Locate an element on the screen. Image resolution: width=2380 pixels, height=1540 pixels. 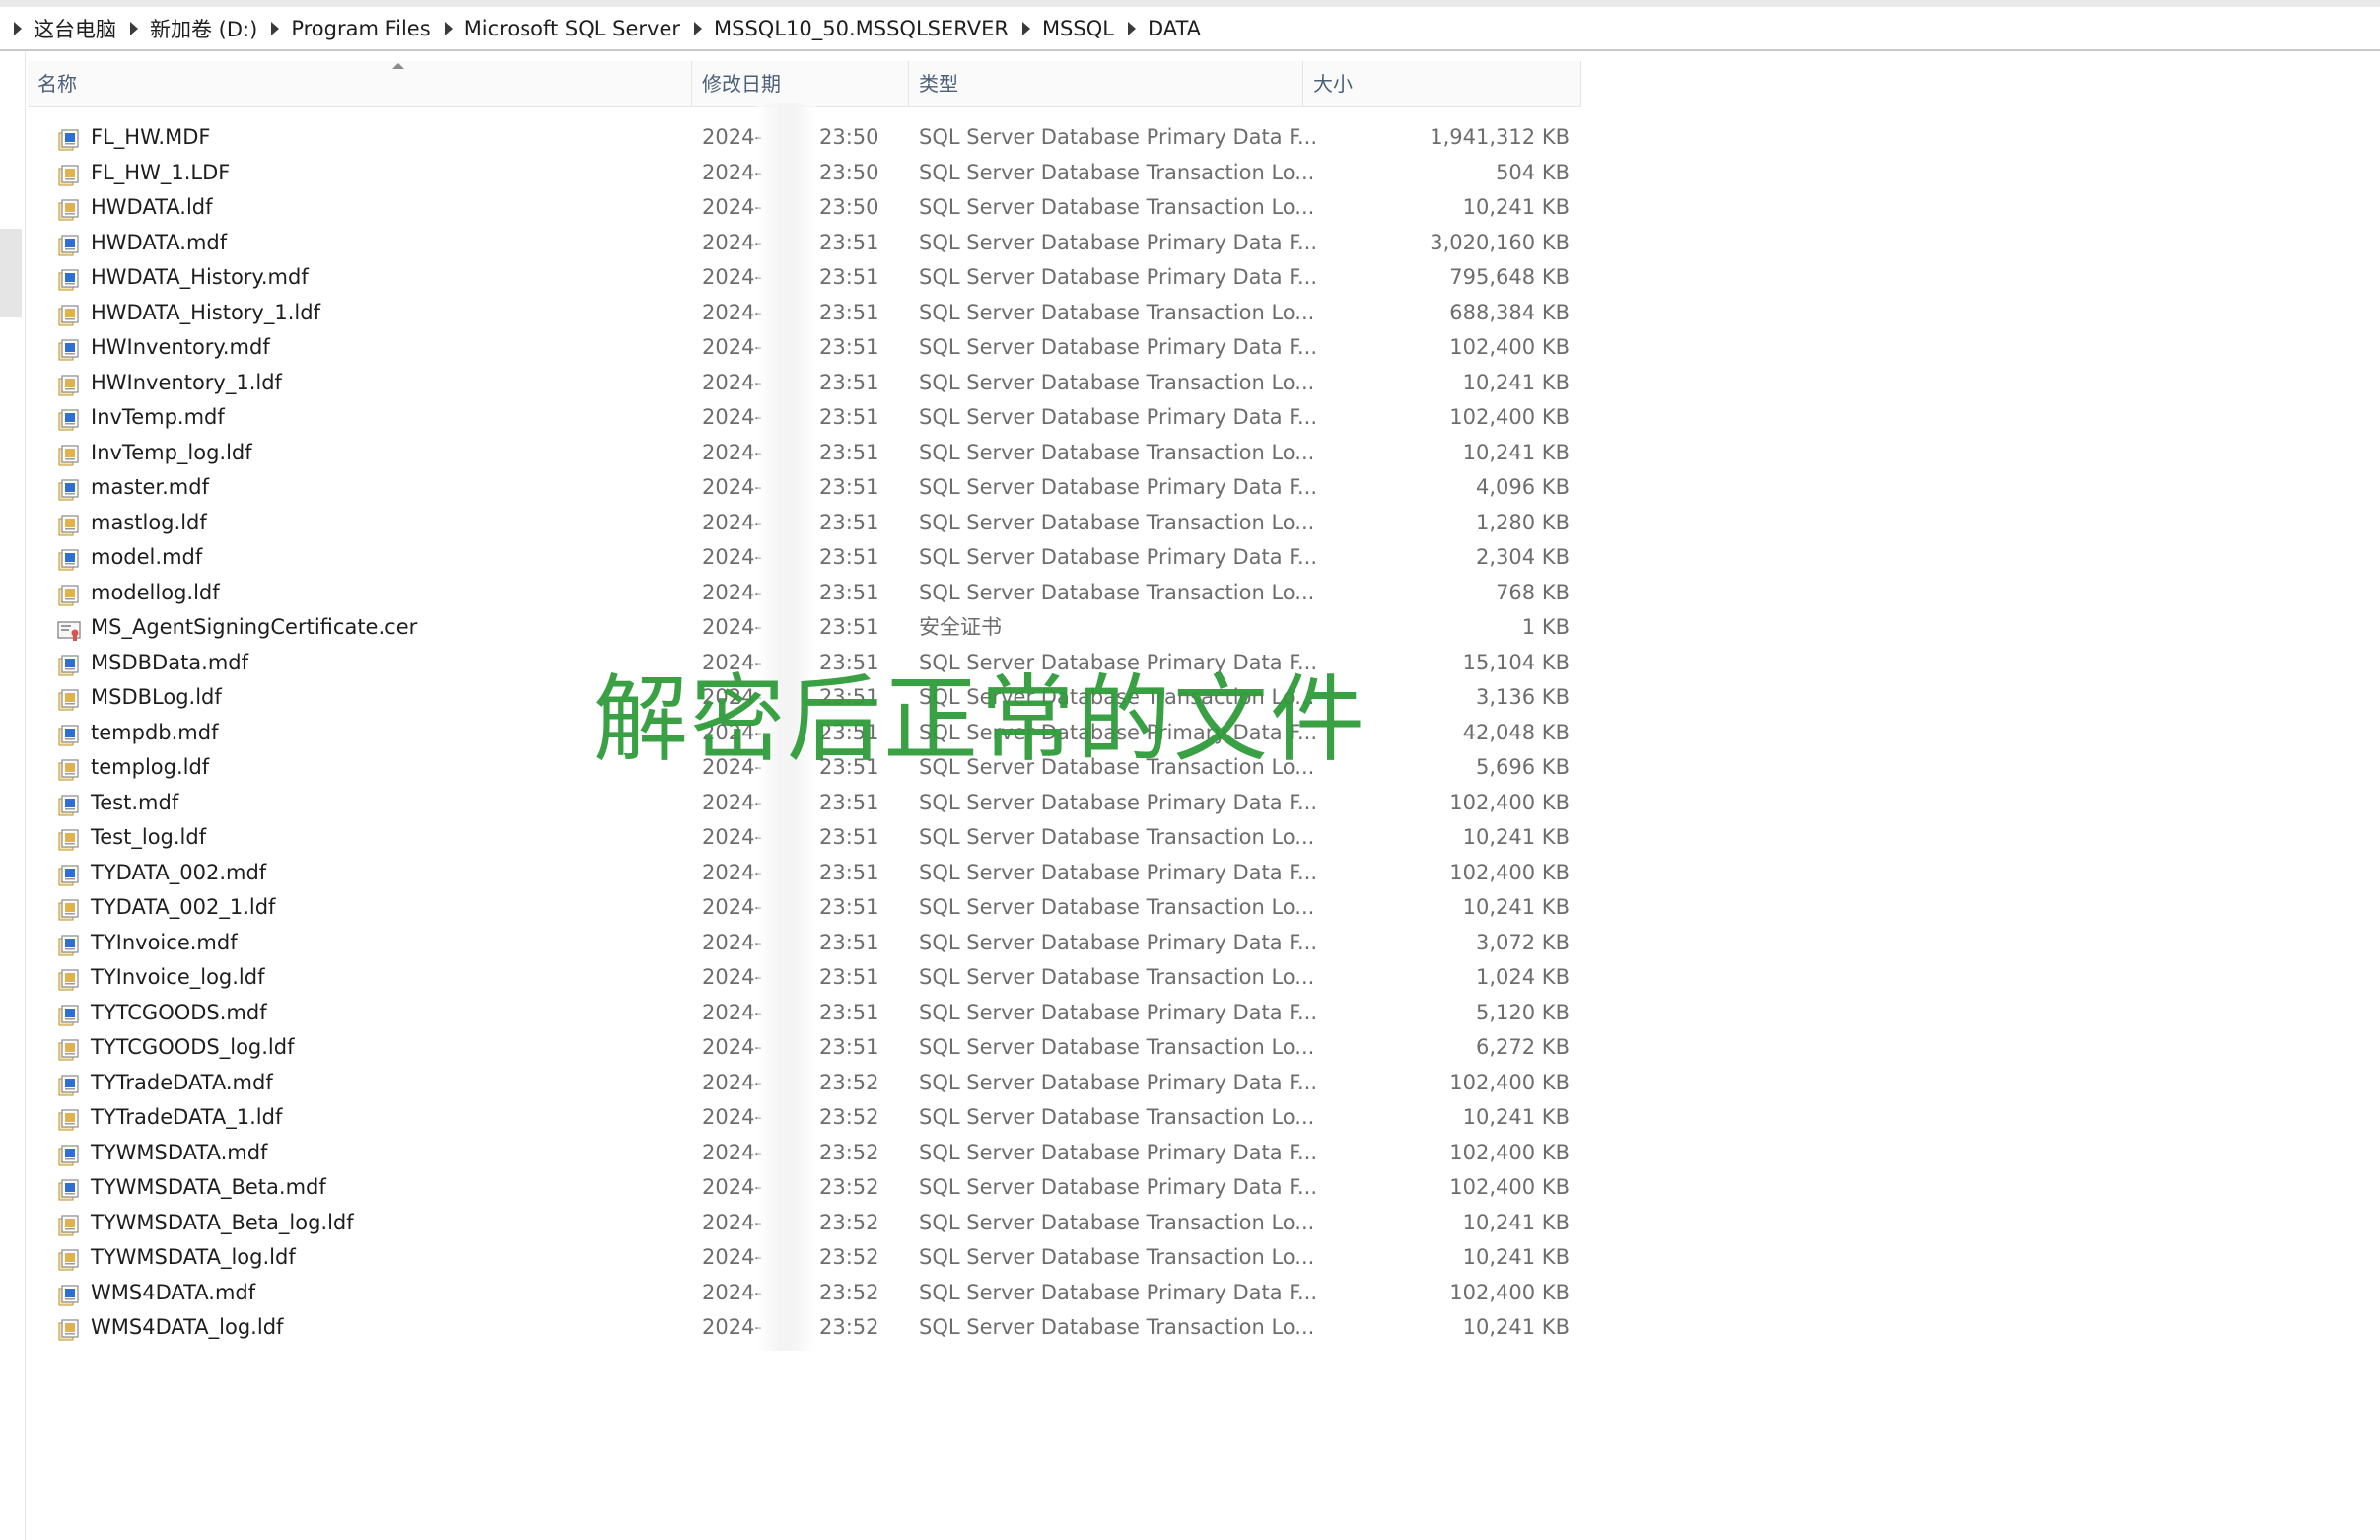
file-name: TYInvoice.mdf is located at coordinates (164, 942).